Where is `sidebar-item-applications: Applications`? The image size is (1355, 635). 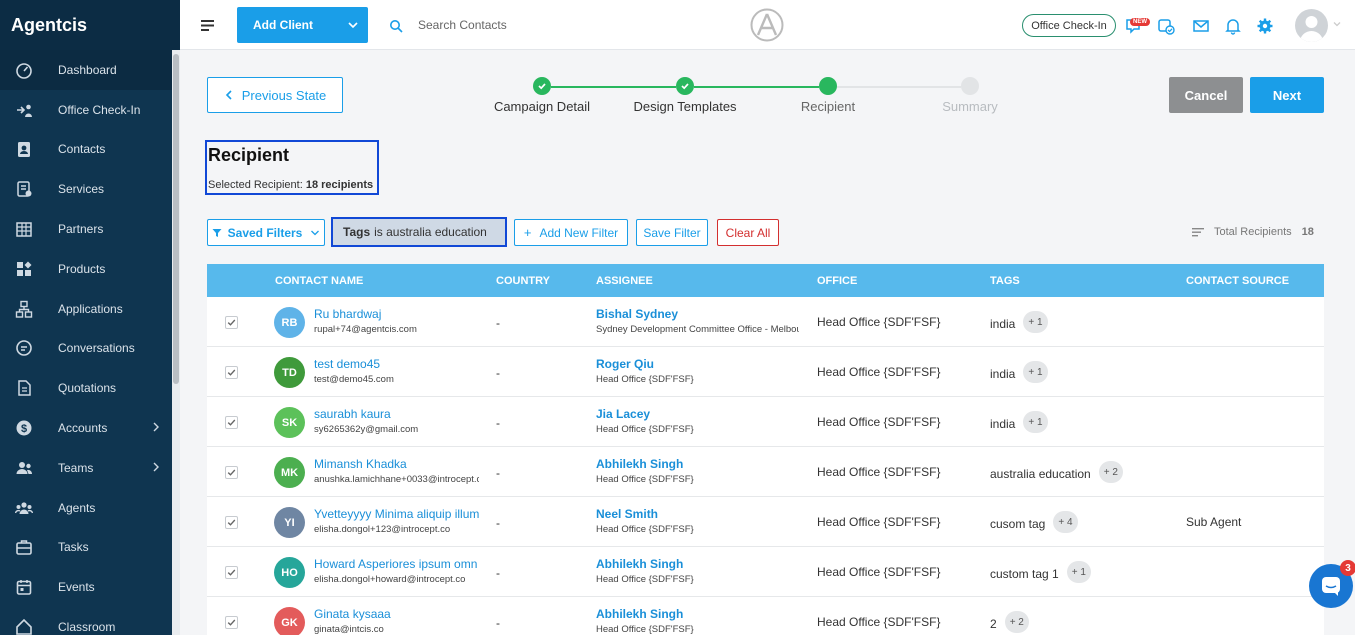 sidebar-item-applications: Applications is located at coordinates (90, 309).